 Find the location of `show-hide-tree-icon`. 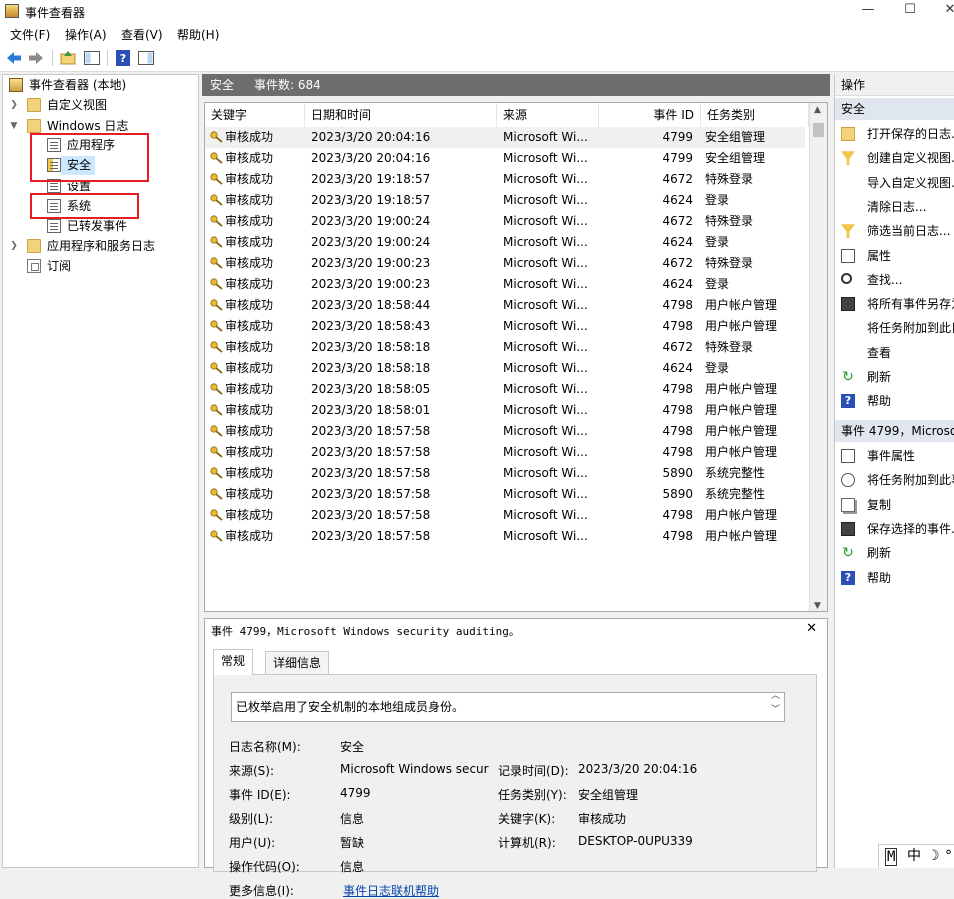

show-hide-tree-icon is located at coordinates (92, 58).